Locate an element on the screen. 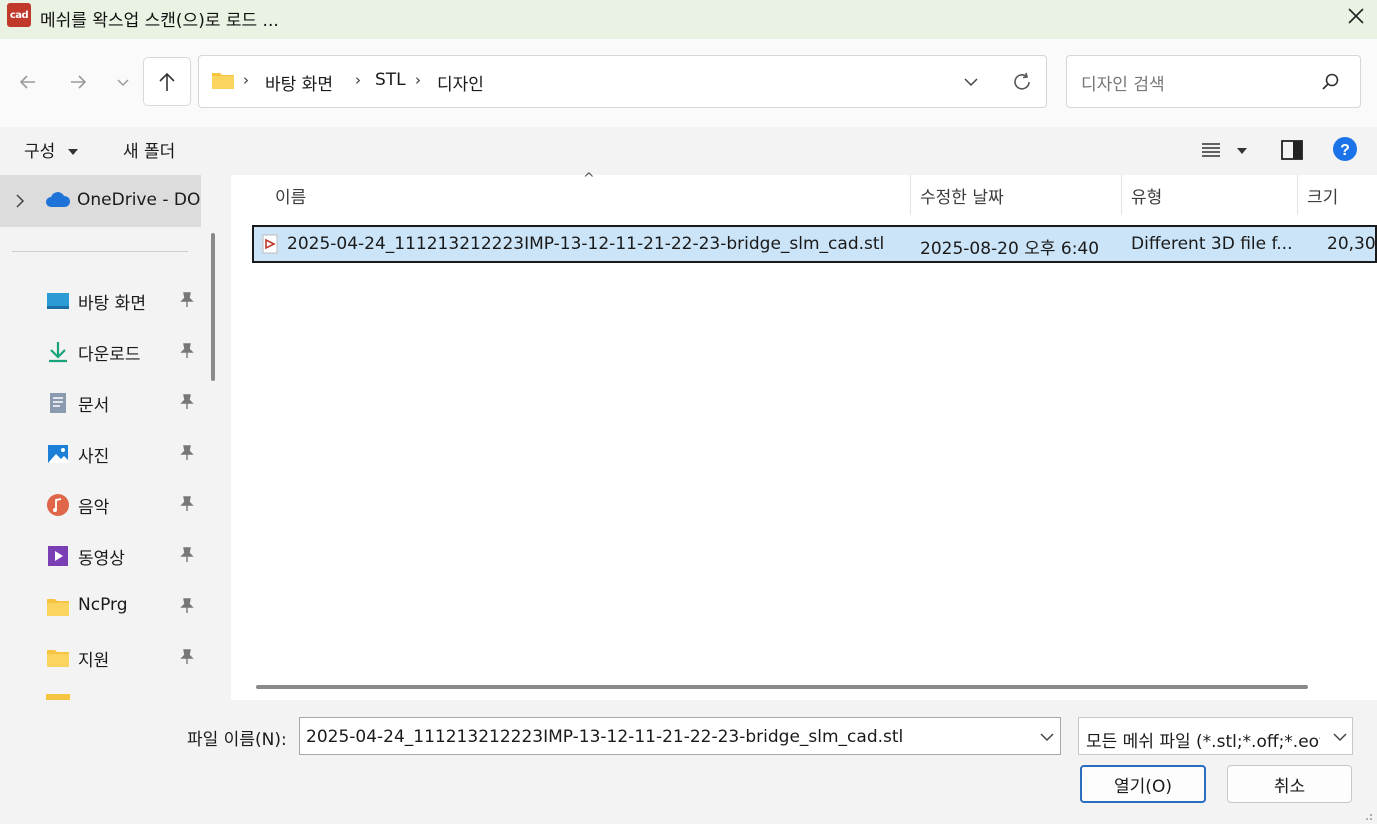  address-bar: › 바탕 화면 › STL › 디자인 is located at coordinates (622, 81).